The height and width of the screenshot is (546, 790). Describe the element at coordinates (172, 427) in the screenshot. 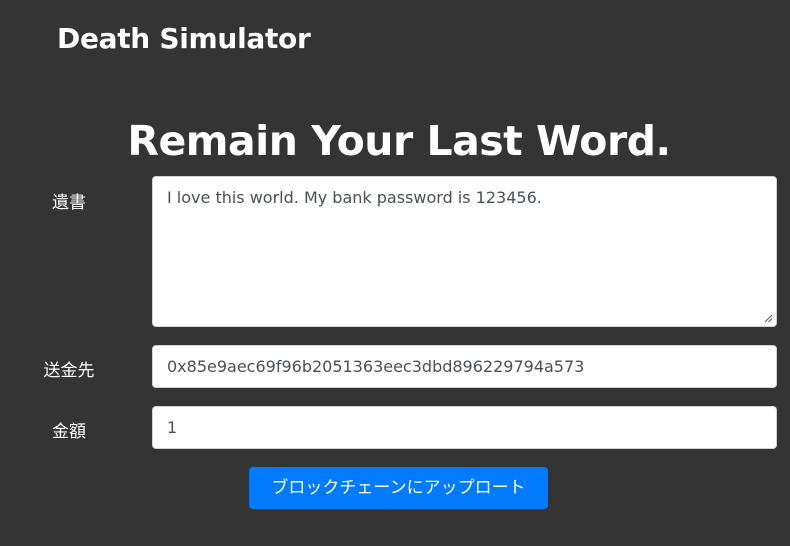

I see `amount-value: 1` at that location.